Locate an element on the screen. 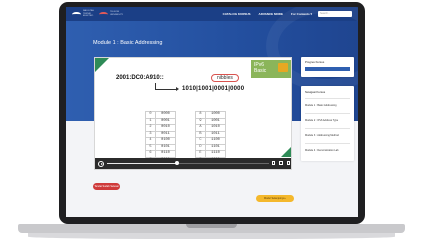 The width and height of the screenshot is (423, 242). nibbles-label: nibbles is located at coordinates (225, 78).